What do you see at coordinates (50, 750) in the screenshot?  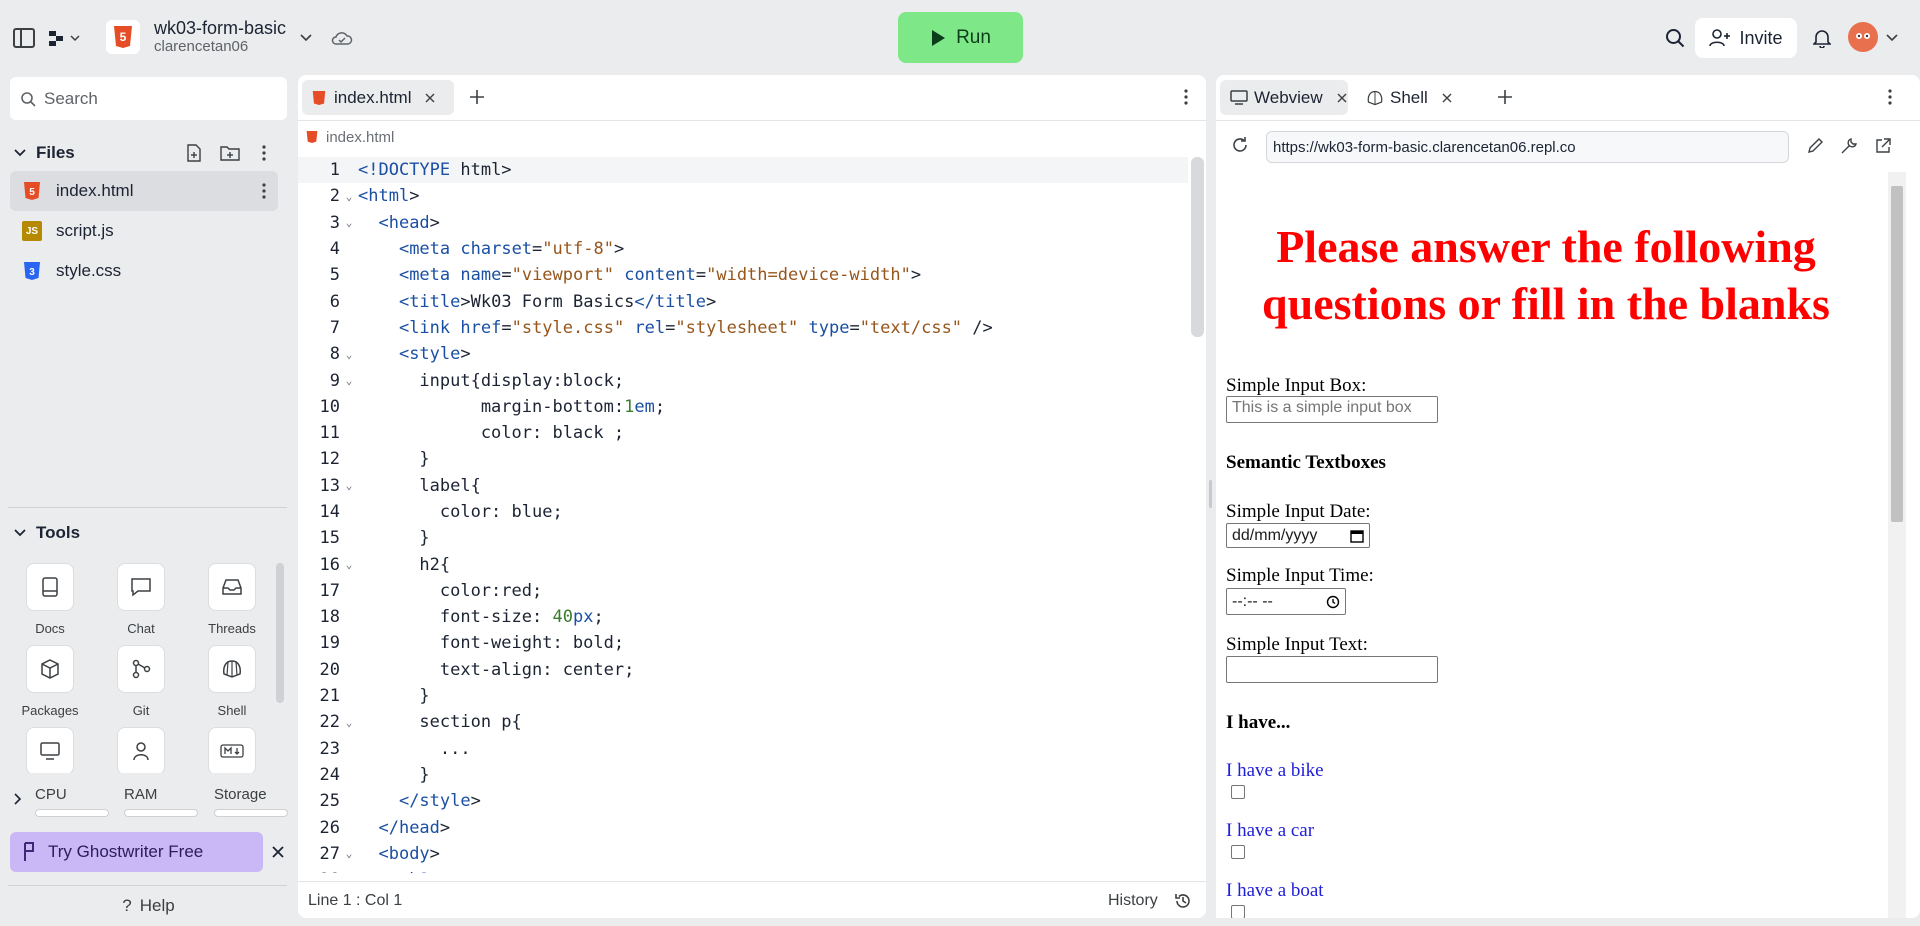 I see `tool-monitor` at bounding box center [50, 750].